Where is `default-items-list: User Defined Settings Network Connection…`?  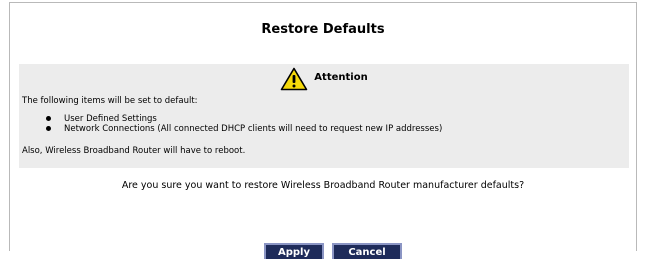
default-items-list: User Defined Settings Network Connection… is located at coordinates (244, 124).